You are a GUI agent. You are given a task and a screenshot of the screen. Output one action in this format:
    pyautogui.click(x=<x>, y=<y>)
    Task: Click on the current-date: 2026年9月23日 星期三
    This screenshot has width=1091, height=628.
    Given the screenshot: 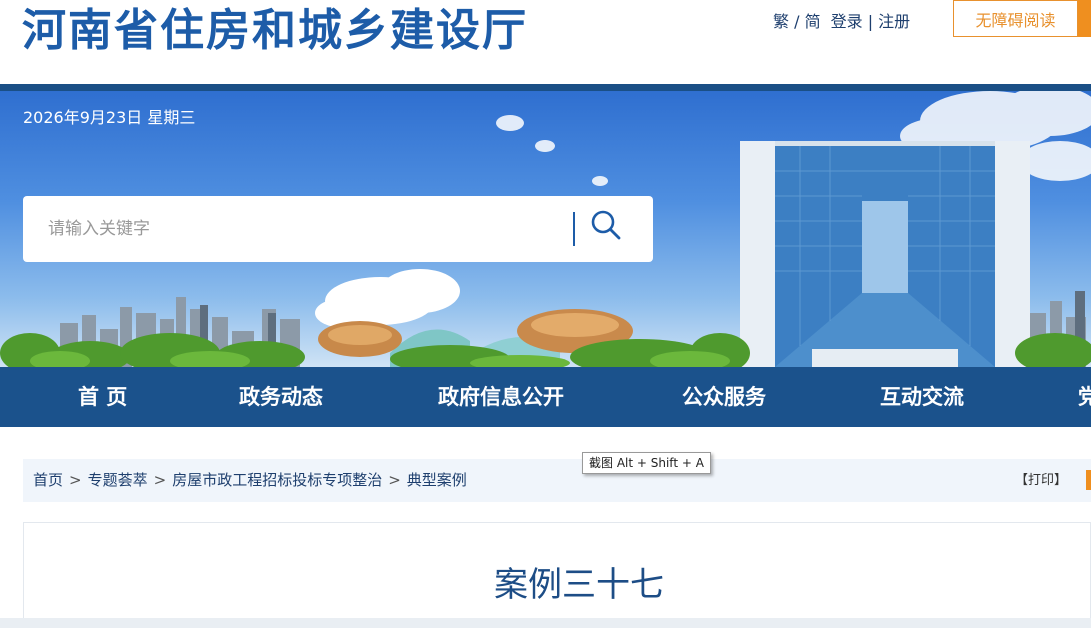 What is the action you would take?
    pyautogui.click(x=109, y=117)
    